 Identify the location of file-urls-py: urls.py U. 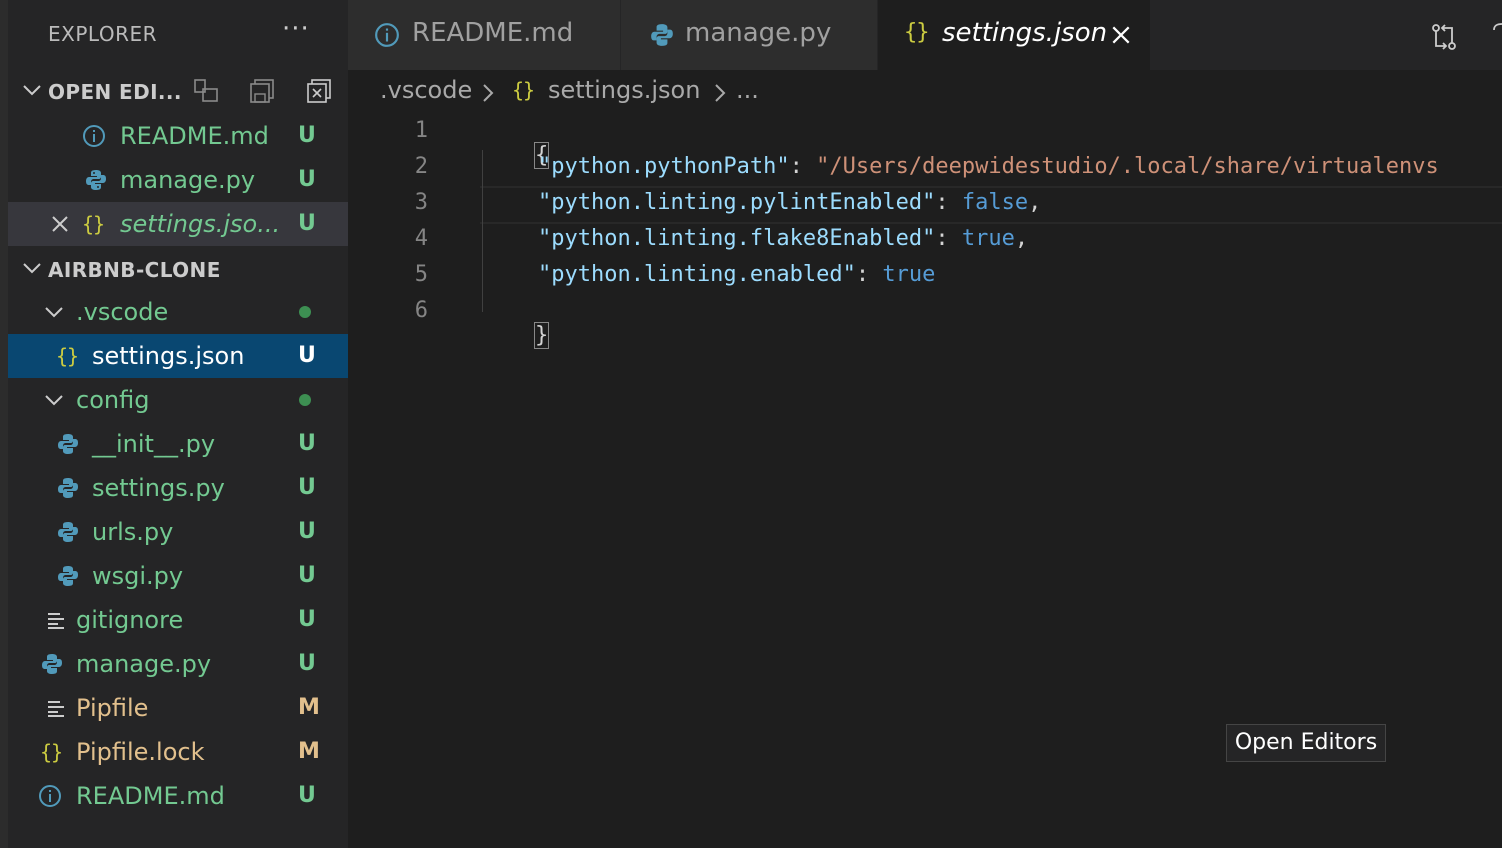
(178, 532).